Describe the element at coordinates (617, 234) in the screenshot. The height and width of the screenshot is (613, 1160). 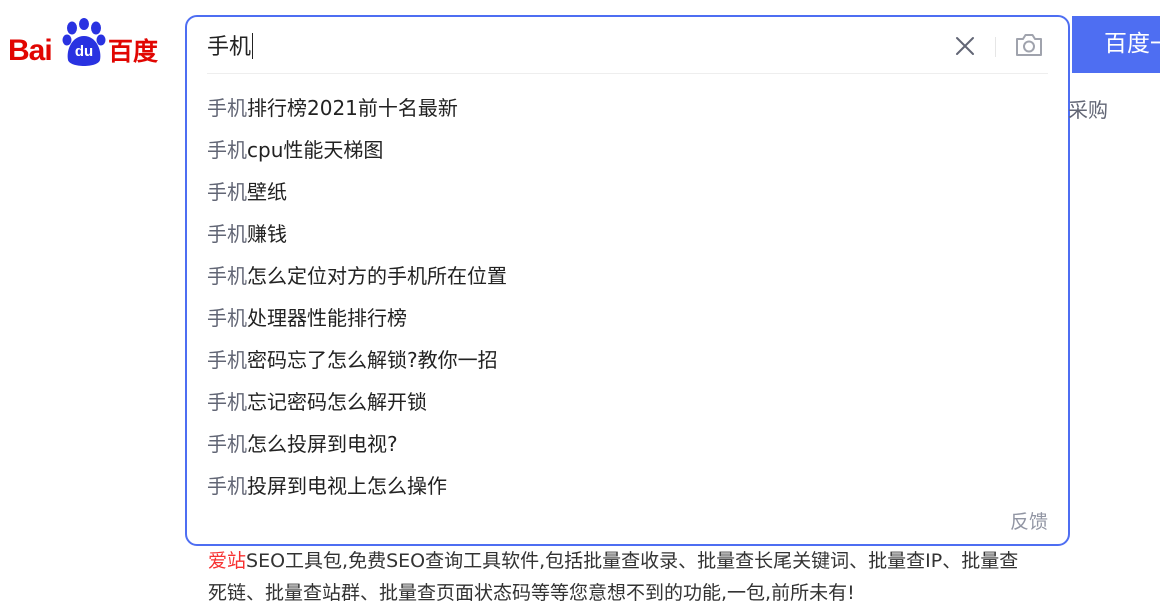
I see `suggestion-item: 手机赚钱` at that location.